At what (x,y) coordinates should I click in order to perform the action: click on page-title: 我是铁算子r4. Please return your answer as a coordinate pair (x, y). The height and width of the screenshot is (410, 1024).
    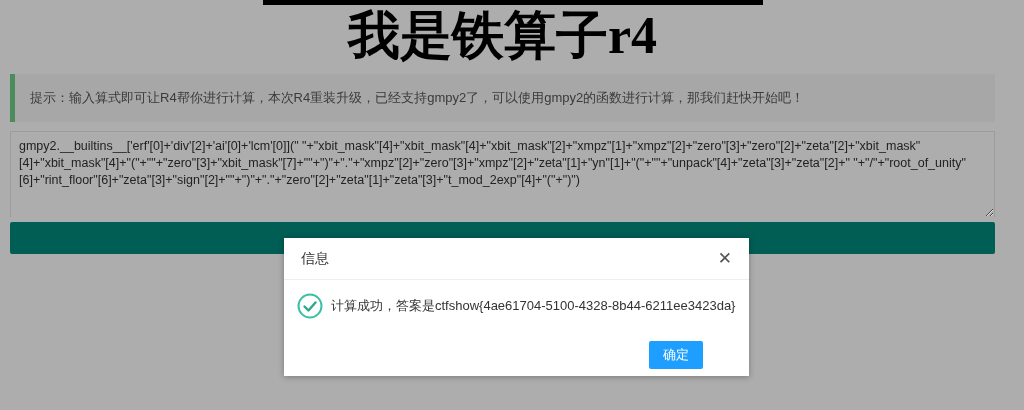
    Looking at the image, I should click on (502, 36).